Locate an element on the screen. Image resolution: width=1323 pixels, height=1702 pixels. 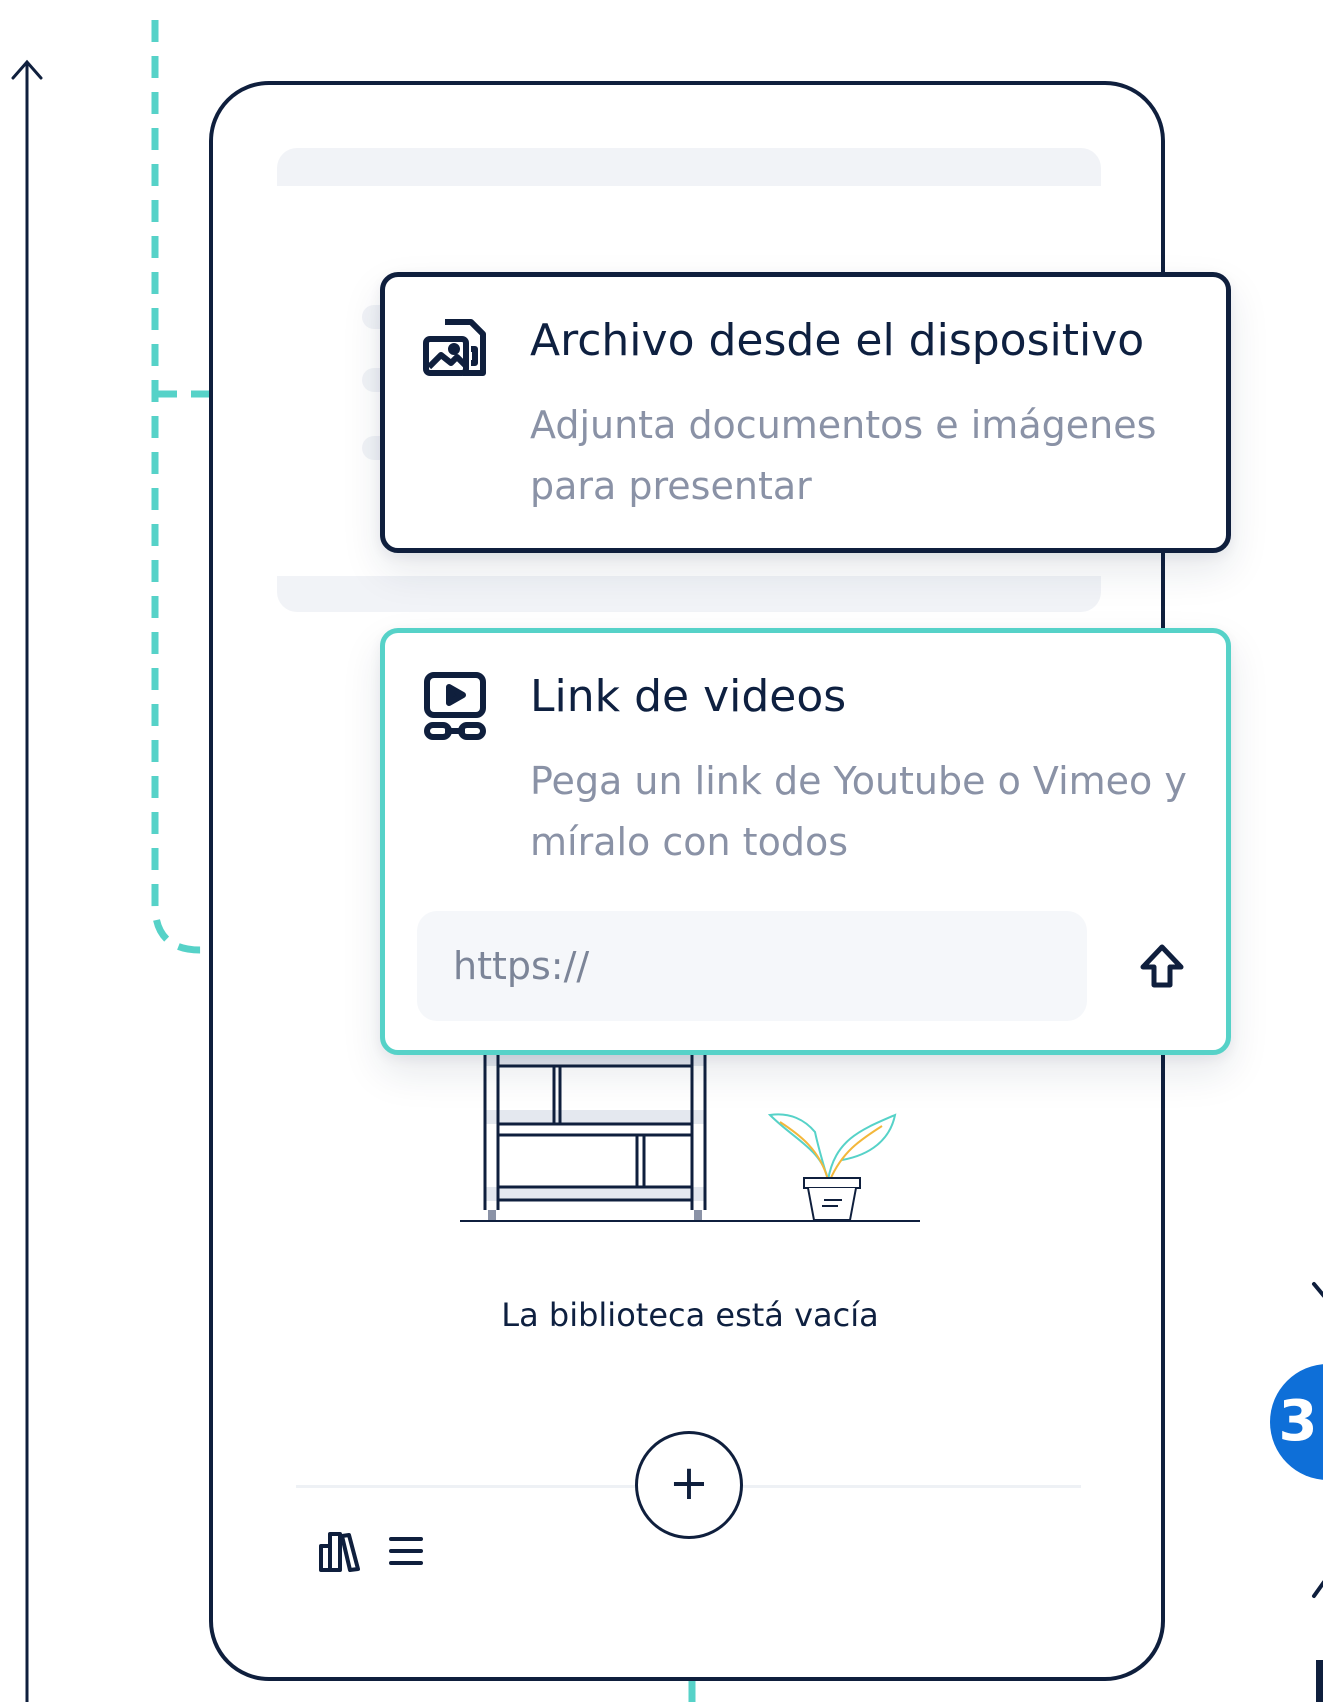
video-url-input is located at coordinates (752, 966).